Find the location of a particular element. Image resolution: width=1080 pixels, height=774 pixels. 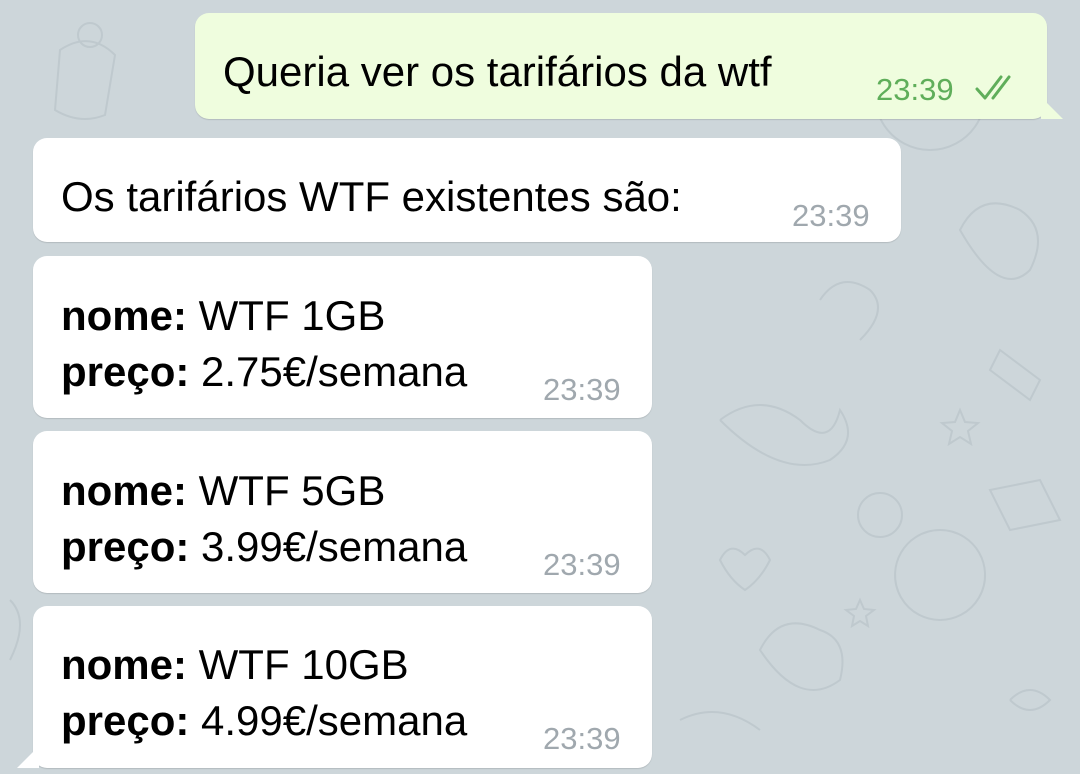

outgoing-message-time: 23:39 is located at coordinates (915, 89).